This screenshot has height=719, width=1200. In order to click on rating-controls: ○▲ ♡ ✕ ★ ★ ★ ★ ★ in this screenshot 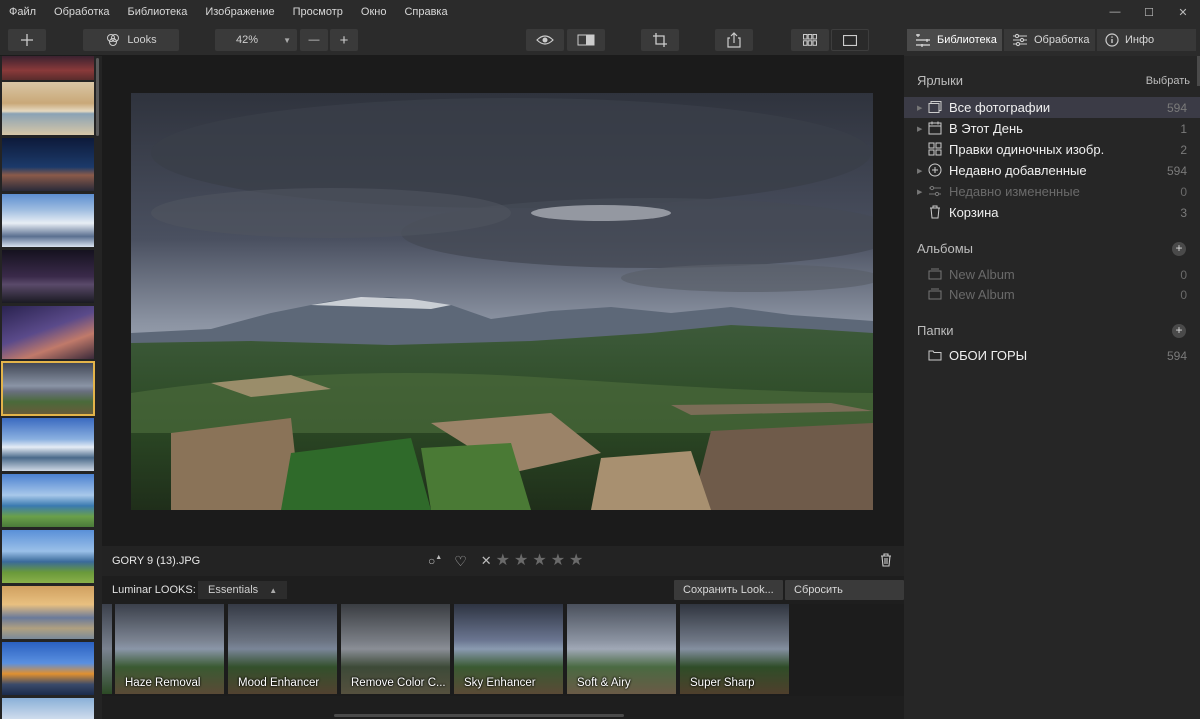, I will do `click(505, 561)`.